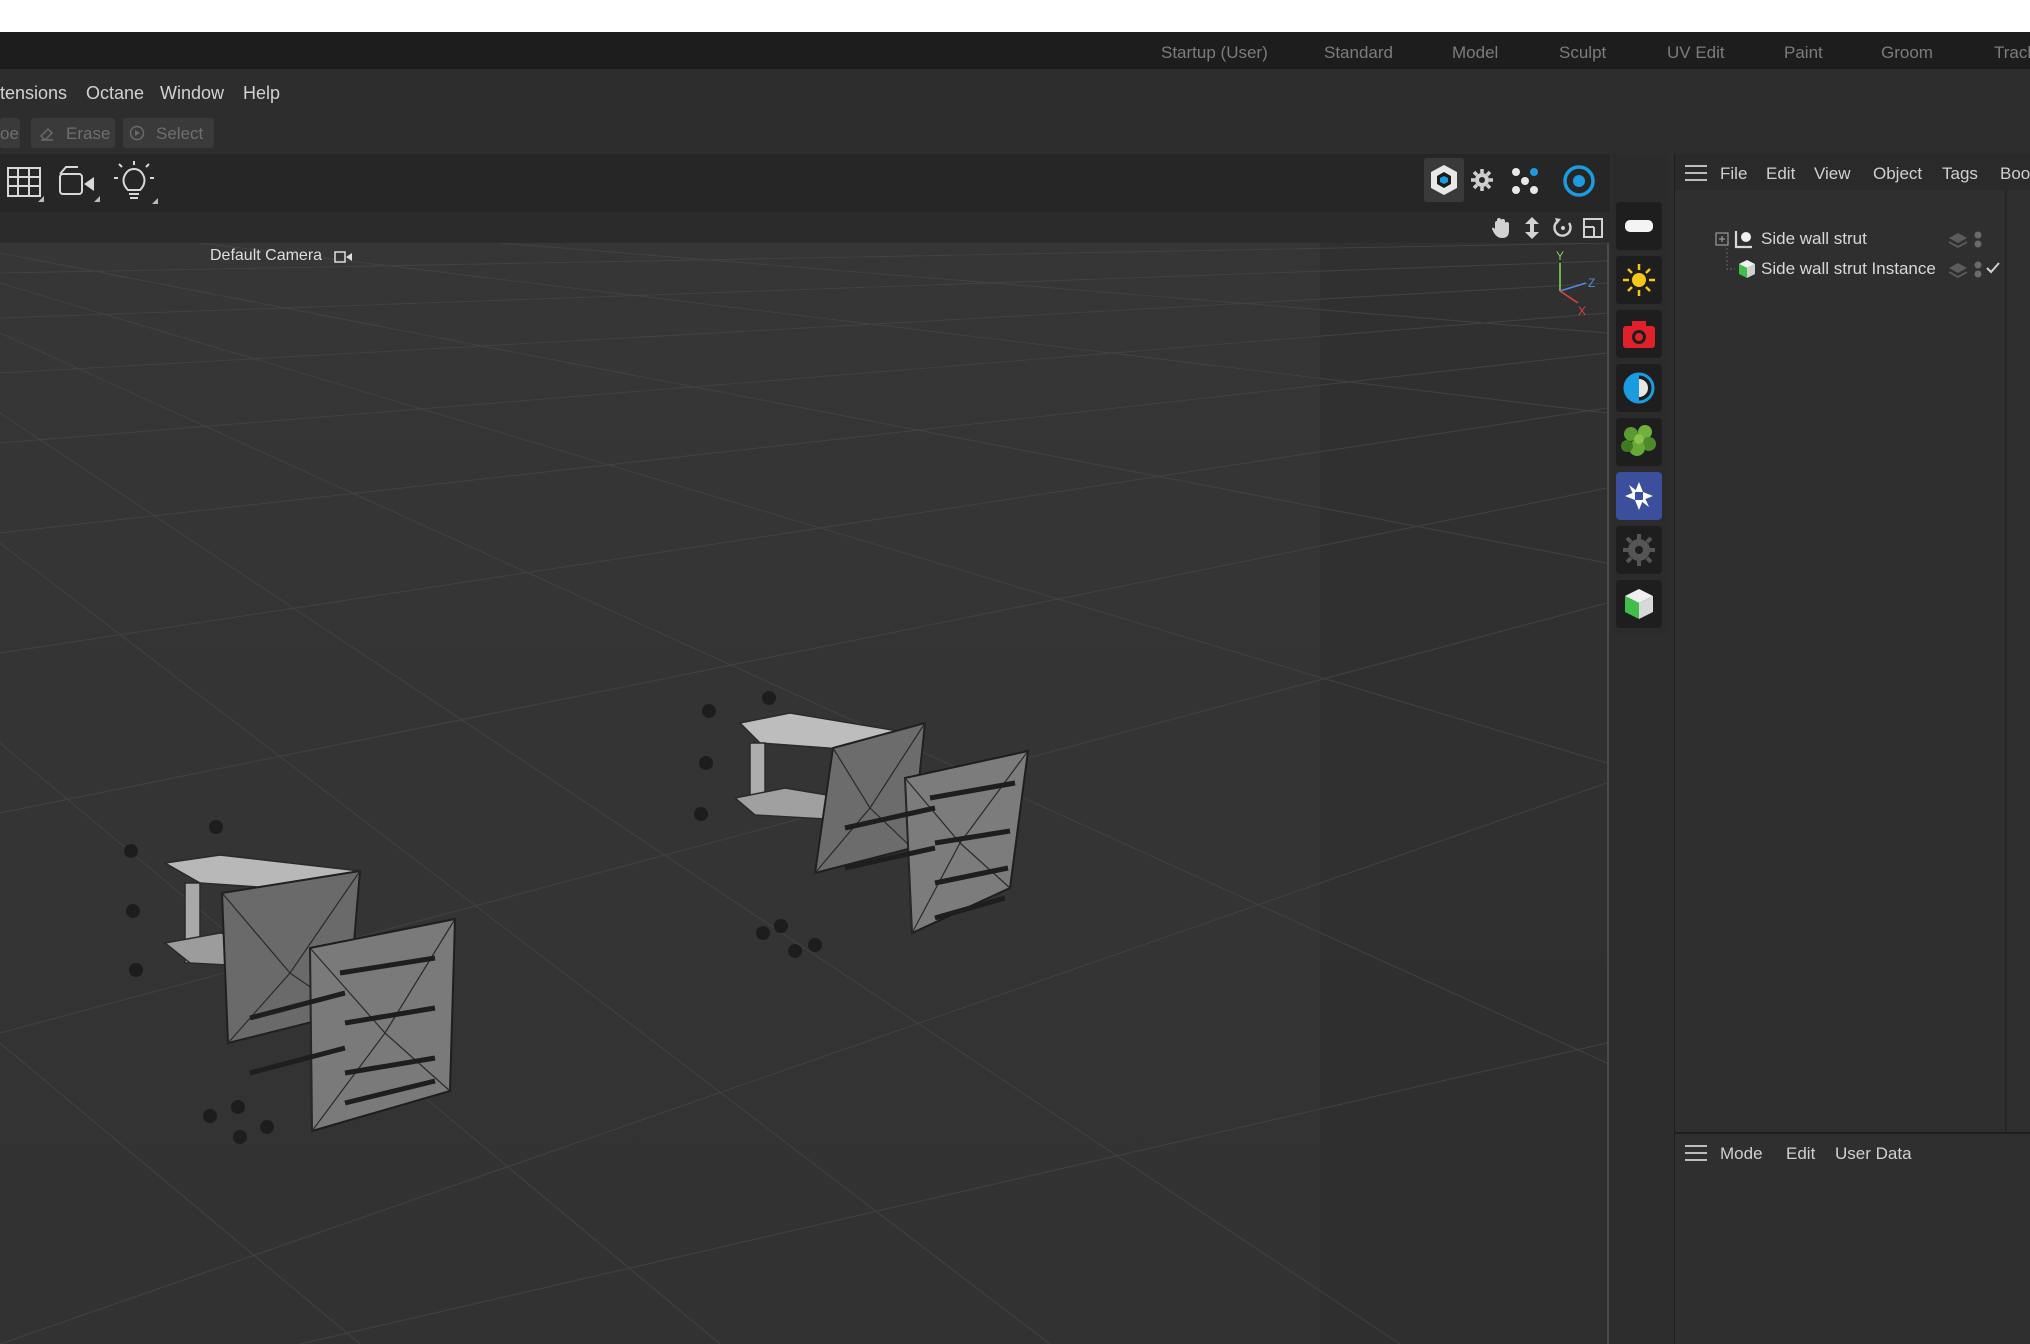 The height and width of the screenshot is (1344, 2030). I want to click on om-menu-tags: Tags, so click(1960, 174).